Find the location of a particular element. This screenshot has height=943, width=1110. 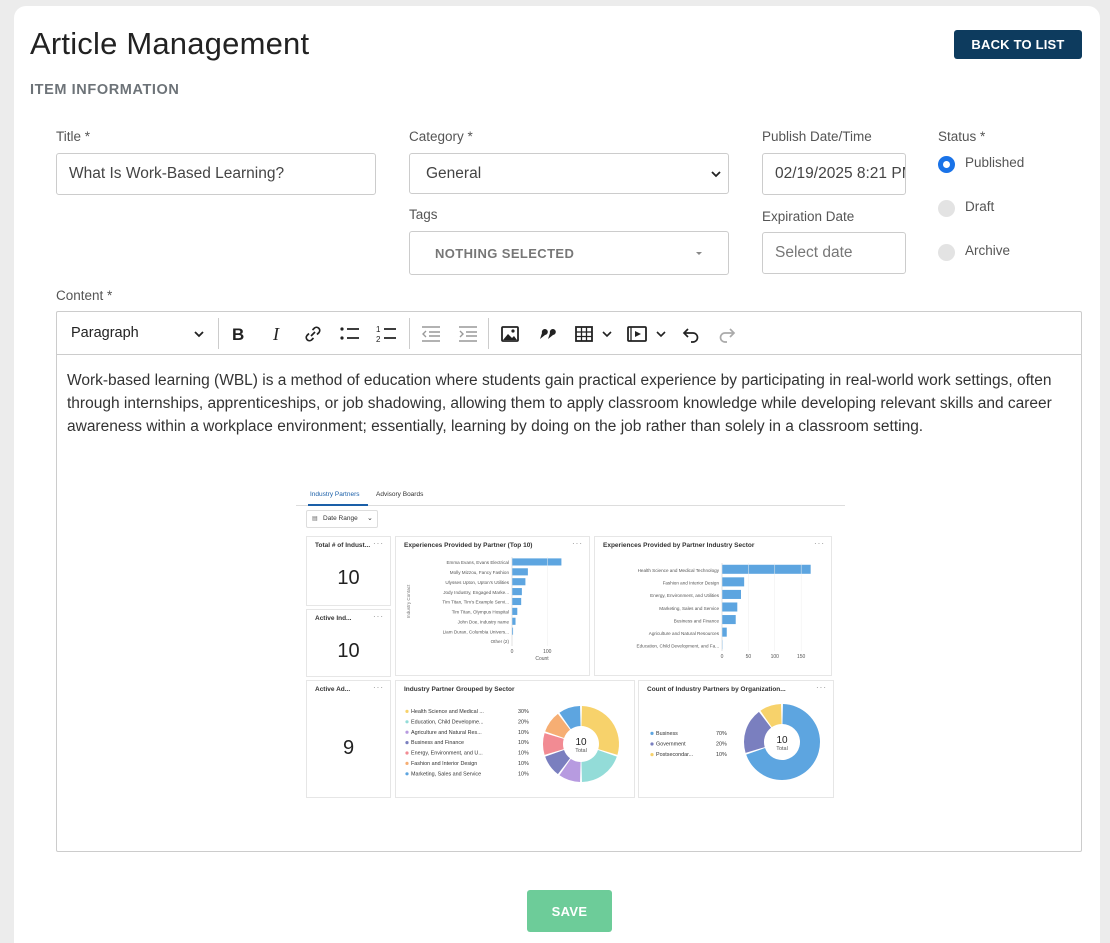

caret-down-icon is located at coordinates (699, 253).